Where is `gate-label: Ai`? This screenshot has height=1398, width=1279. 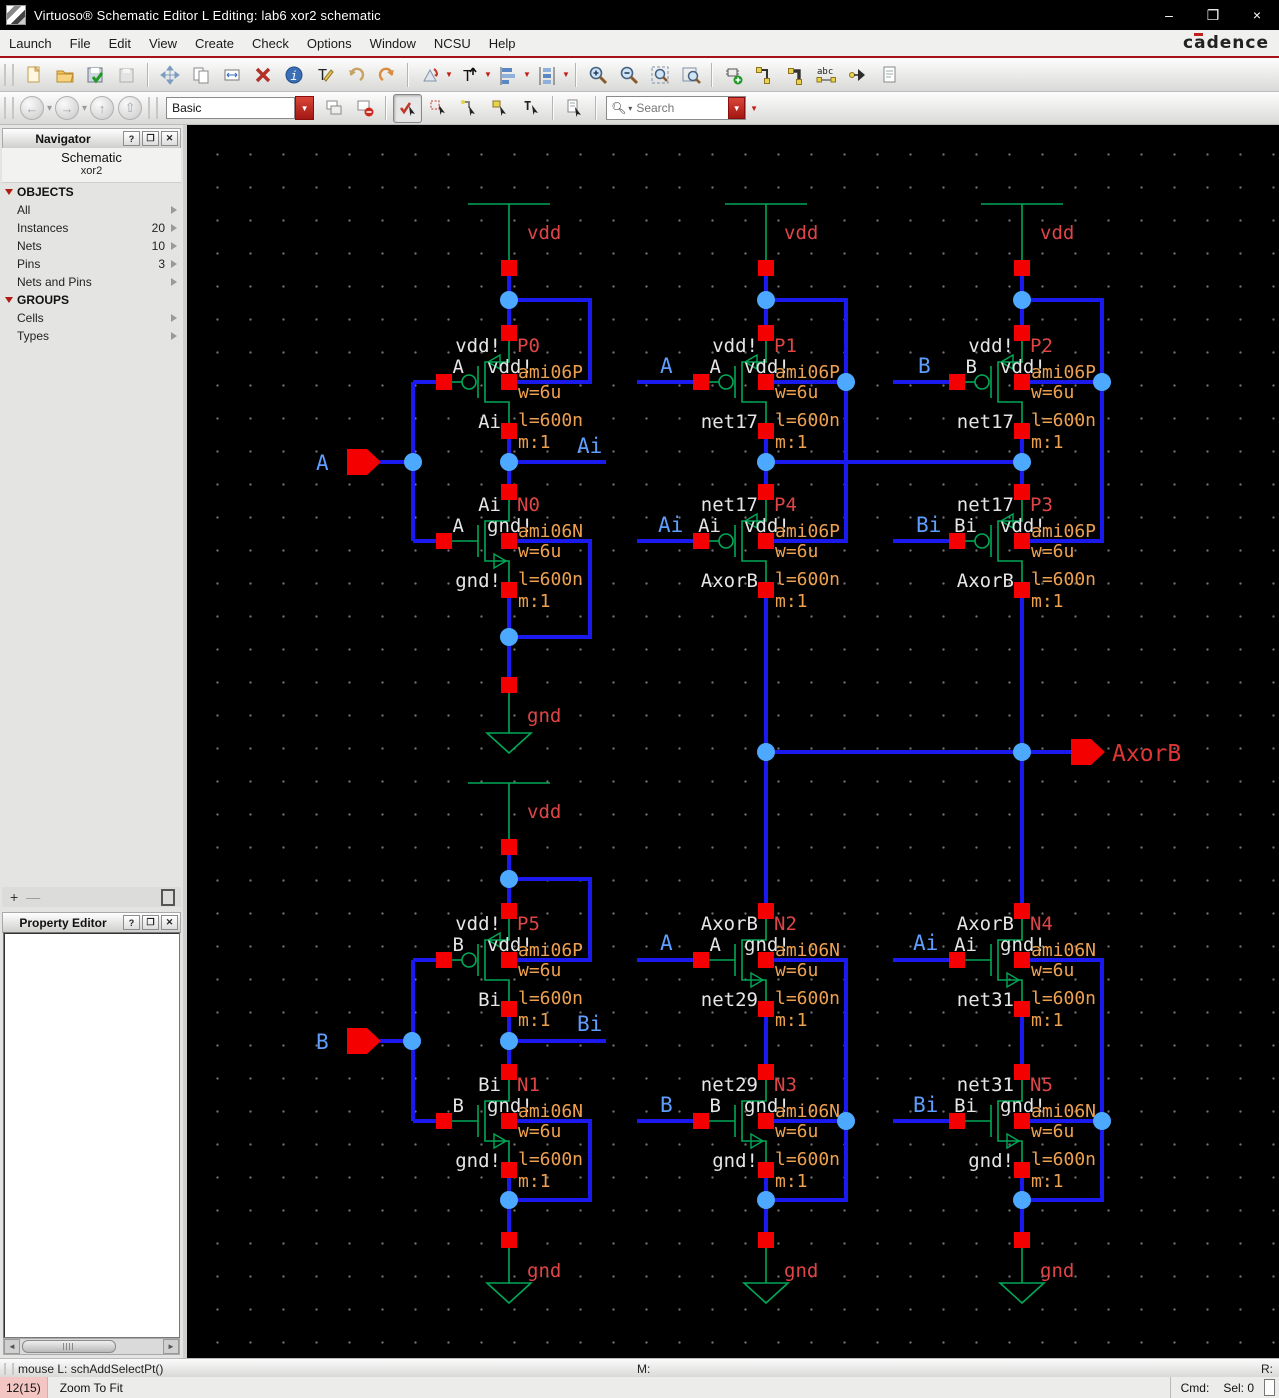
gate-label: Ai is located at coordinates (709, 526).